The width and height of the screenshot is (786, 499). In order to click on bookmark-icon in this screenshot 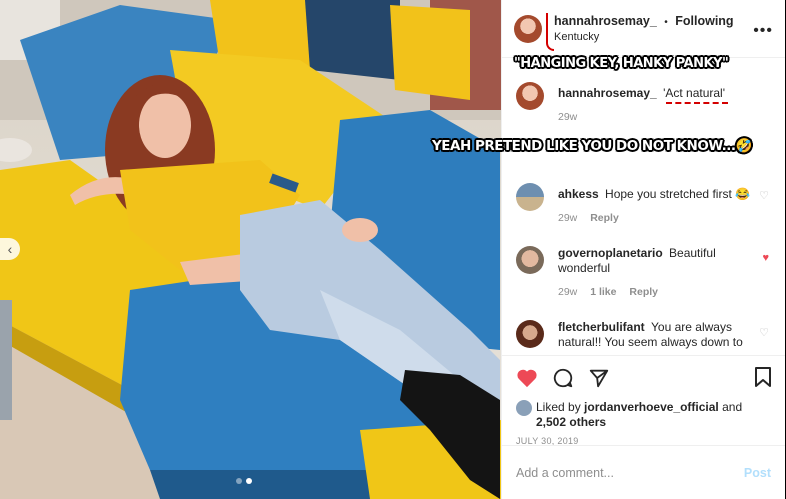, I will do `click(763, 377)`.